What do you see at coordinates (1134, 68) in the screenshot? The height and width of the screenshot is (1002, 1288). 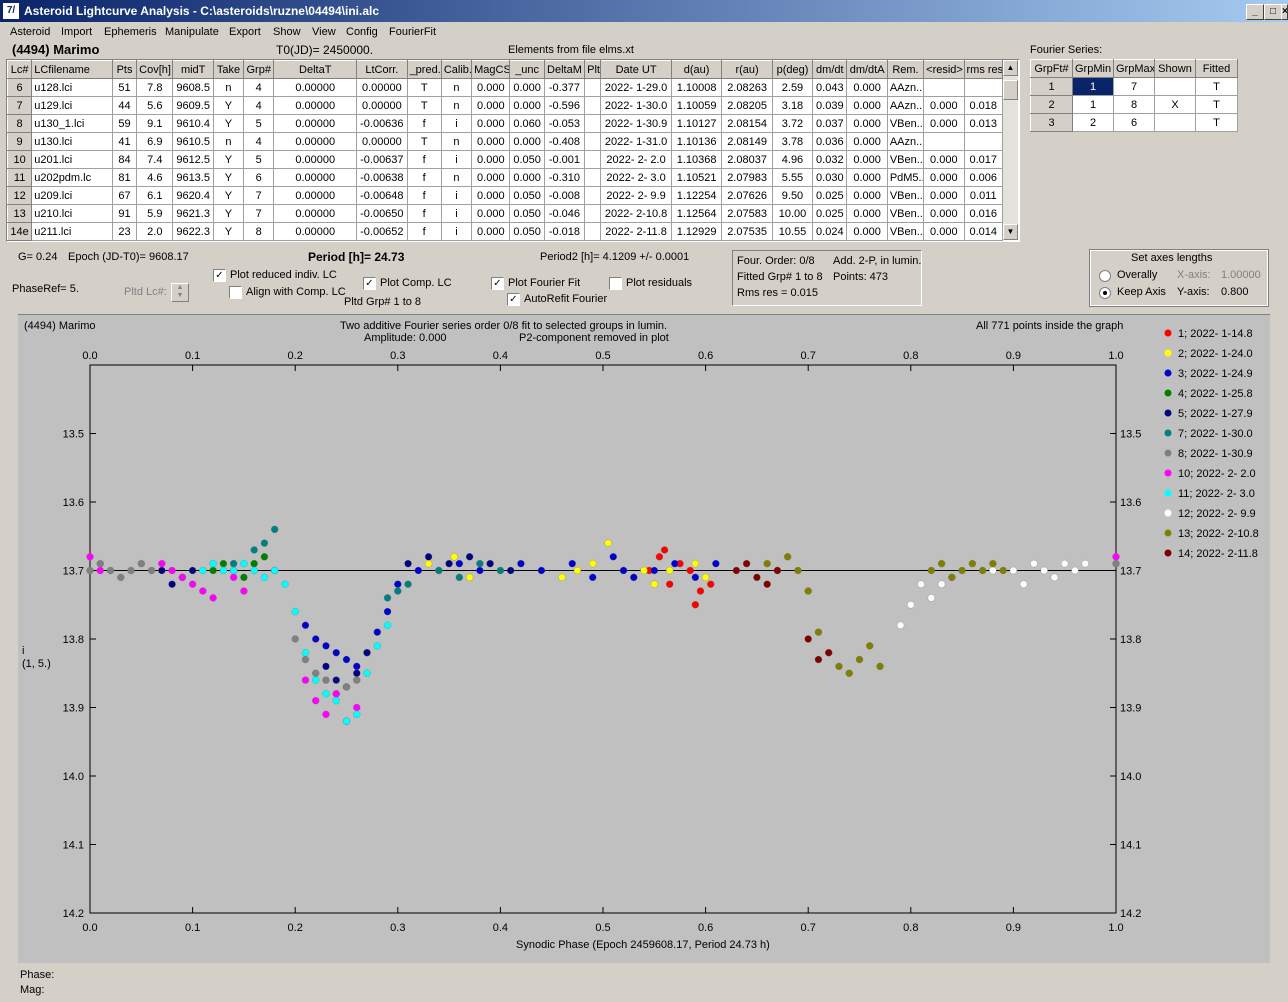 I see `fourier-column-header: GrpMax` at bounding box center [1134, 68].